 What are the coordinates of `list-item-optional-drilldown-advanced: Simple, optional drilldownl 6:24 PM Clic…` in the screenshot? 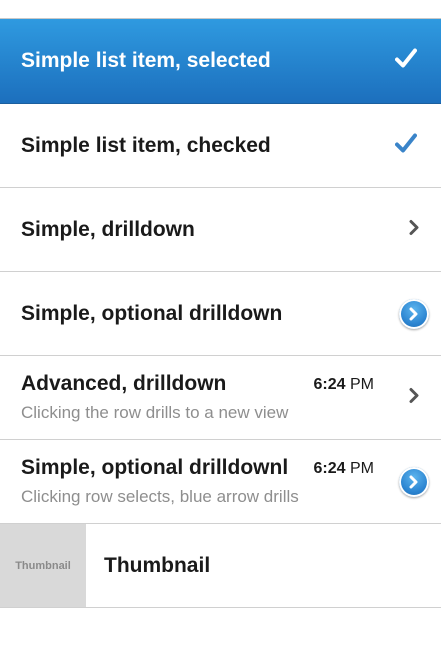 It's located at (220, 482).